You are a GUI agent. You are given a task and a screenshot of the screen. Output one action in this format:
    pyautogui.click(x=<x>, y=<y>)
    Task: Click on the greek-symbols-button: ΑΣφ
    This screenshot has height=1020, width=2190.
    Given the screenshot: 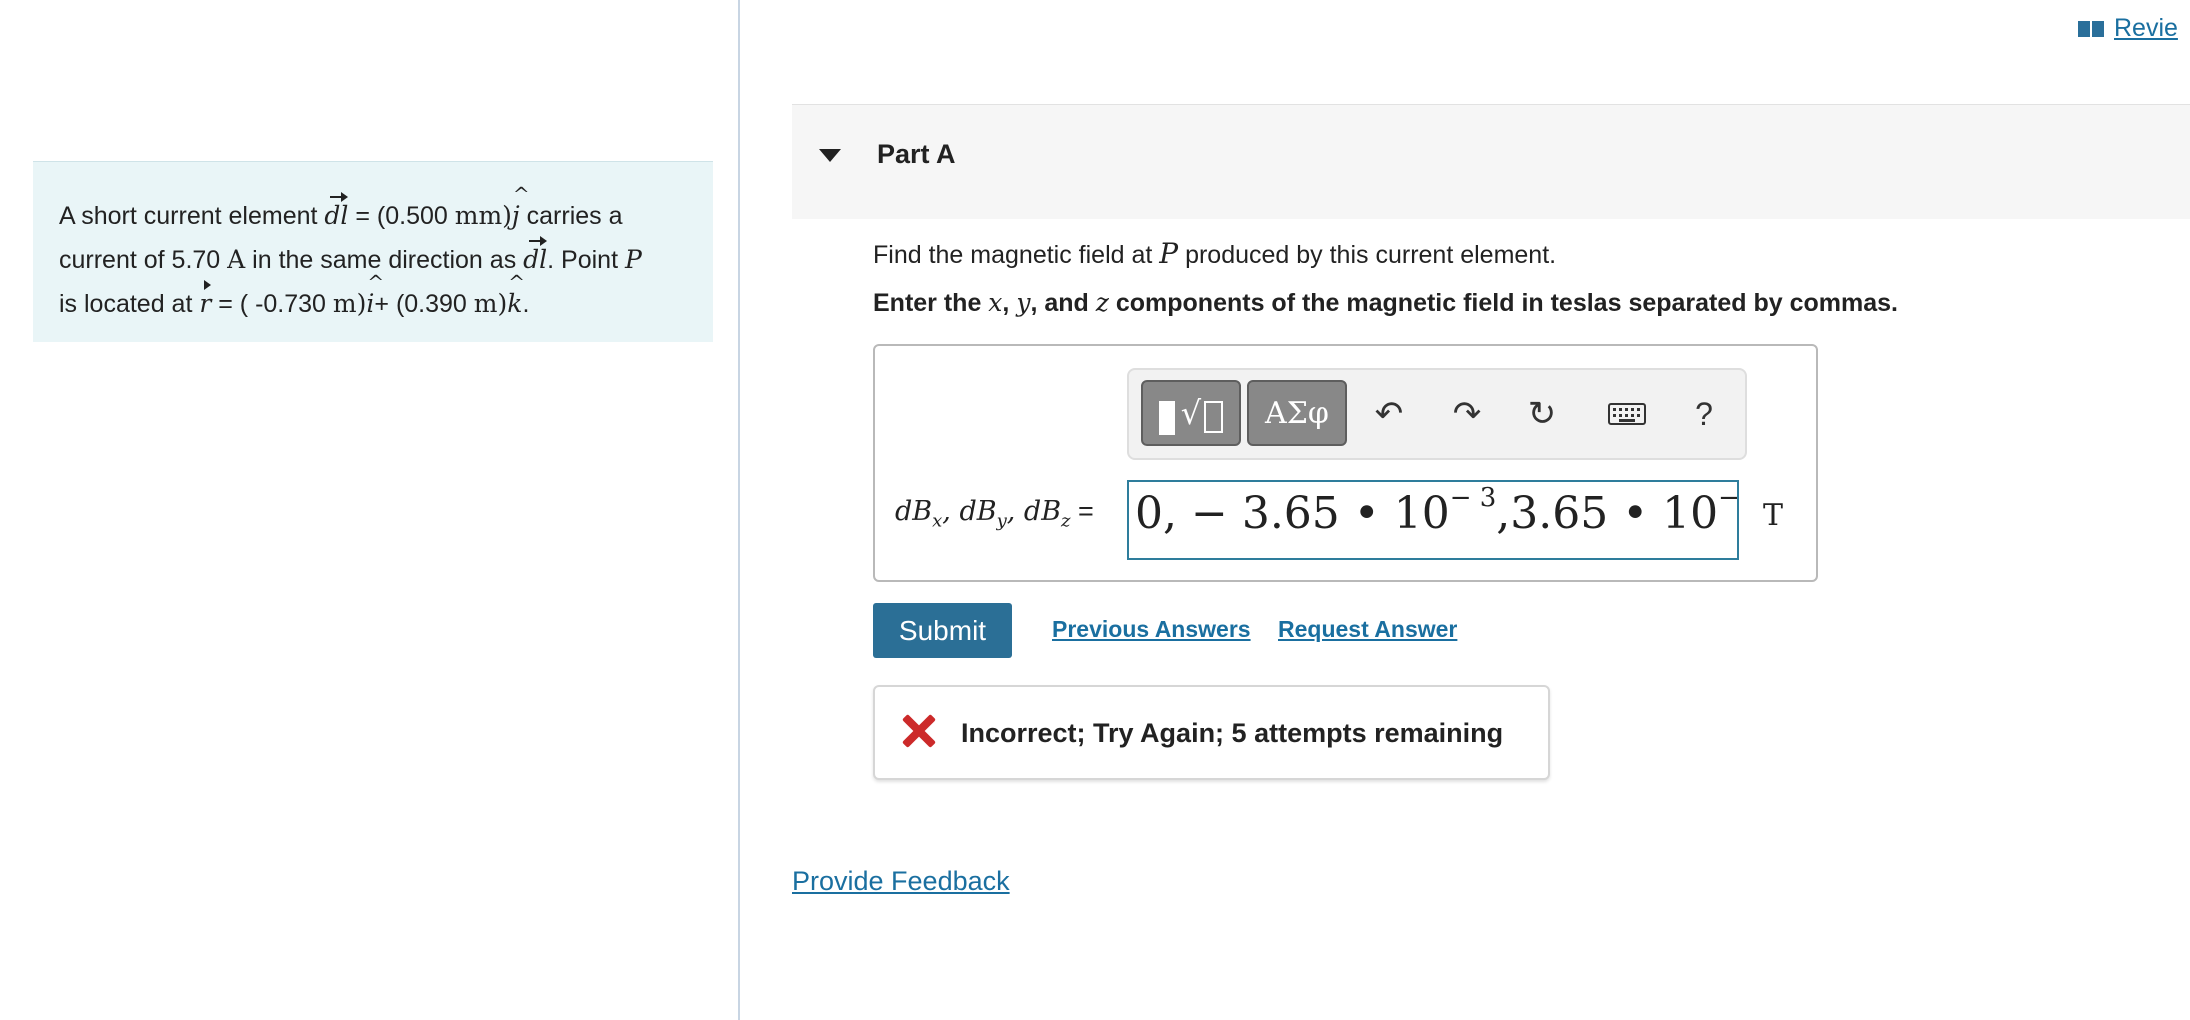 What is the action you would take?
    pyautogui.click(x=1297, y=413)
    